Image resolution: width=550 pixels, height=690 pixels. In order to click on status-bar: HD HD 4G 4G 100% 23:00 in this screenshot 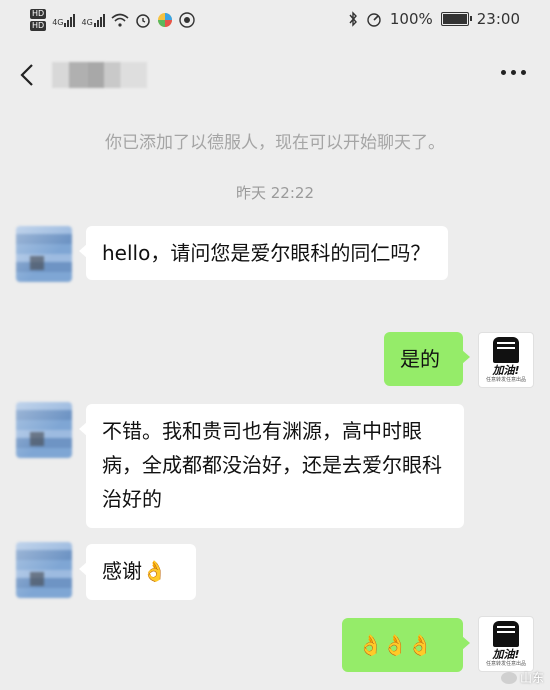, I will do `click(275, 20)`.